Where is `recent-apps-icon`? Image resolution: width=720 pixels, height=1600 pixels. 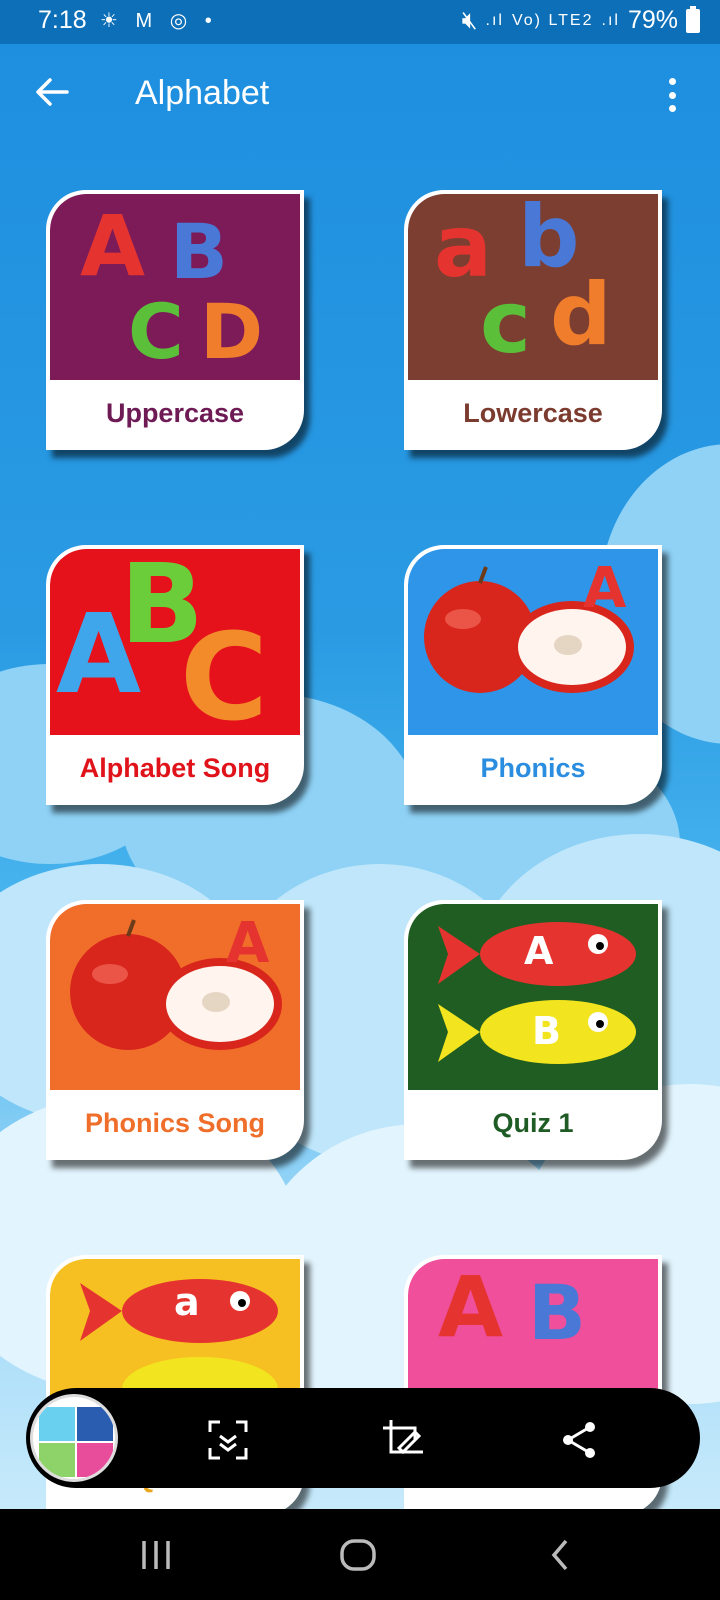 recent-apps-icon is located at coordinates (156, 1555).